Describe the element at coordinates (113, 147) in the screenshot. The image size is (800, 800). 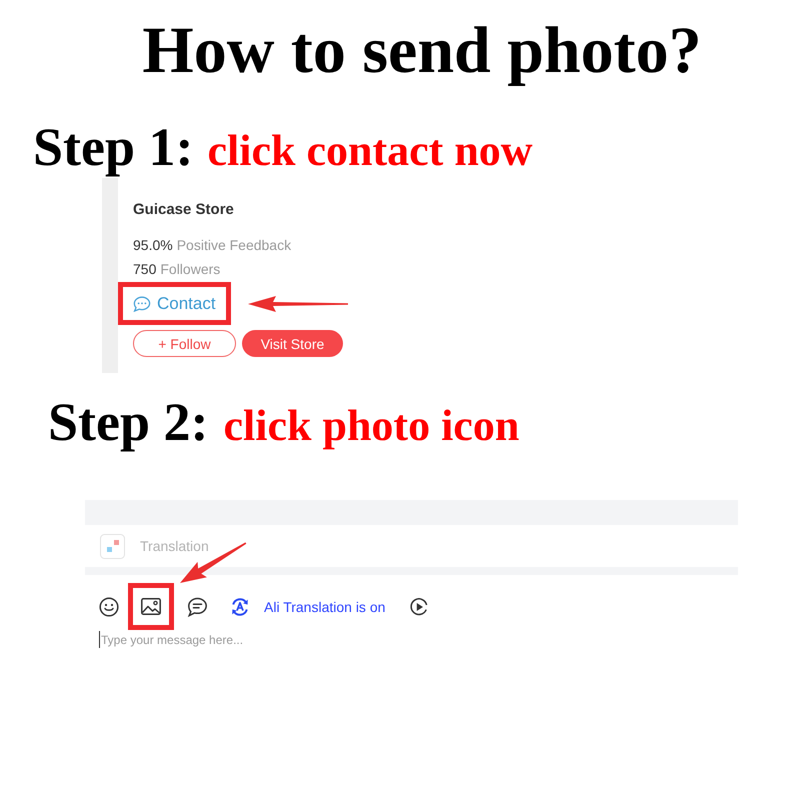
I see `step-label: Step 1:` at that location.